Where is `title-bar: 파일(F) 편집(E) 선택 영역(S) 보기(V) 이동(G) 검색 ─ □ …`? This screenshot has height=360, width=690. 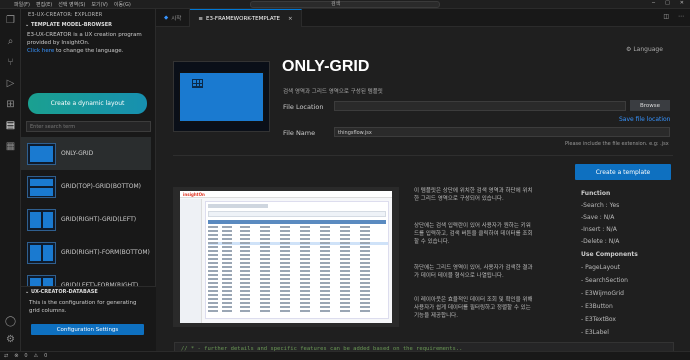
title-bar: 파일(F) 편집(E) 선택 영역(S) 보기(V) 이동(G) 검색 ─ □ … is located at coordinates (345, 4).